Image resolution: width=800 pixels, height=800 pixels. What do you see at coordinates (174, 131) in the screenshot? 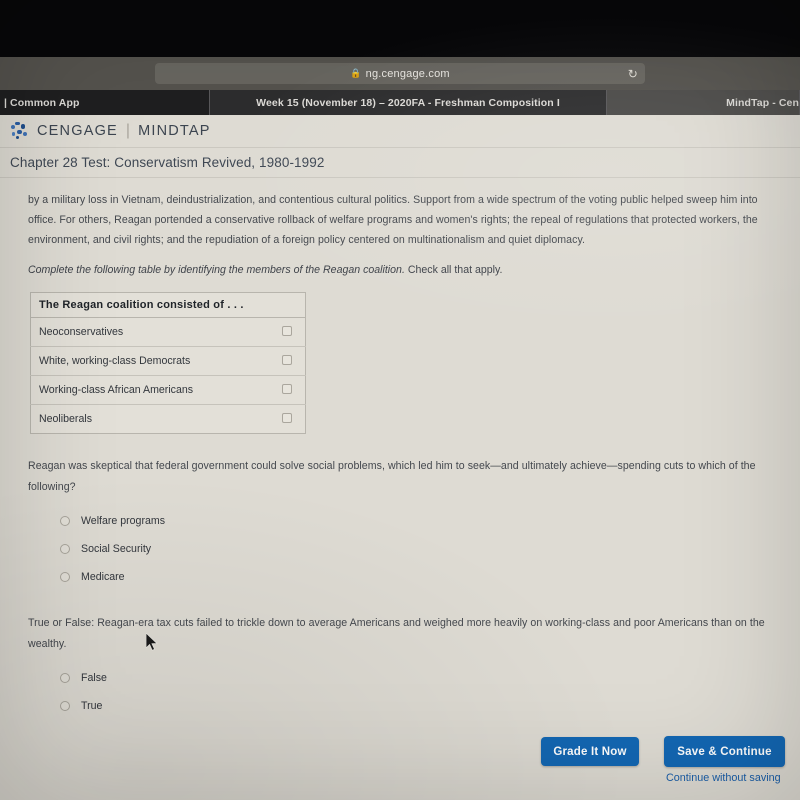
I see `mindtap-product-label: MINDTAP` at bounding box center [174, 131].